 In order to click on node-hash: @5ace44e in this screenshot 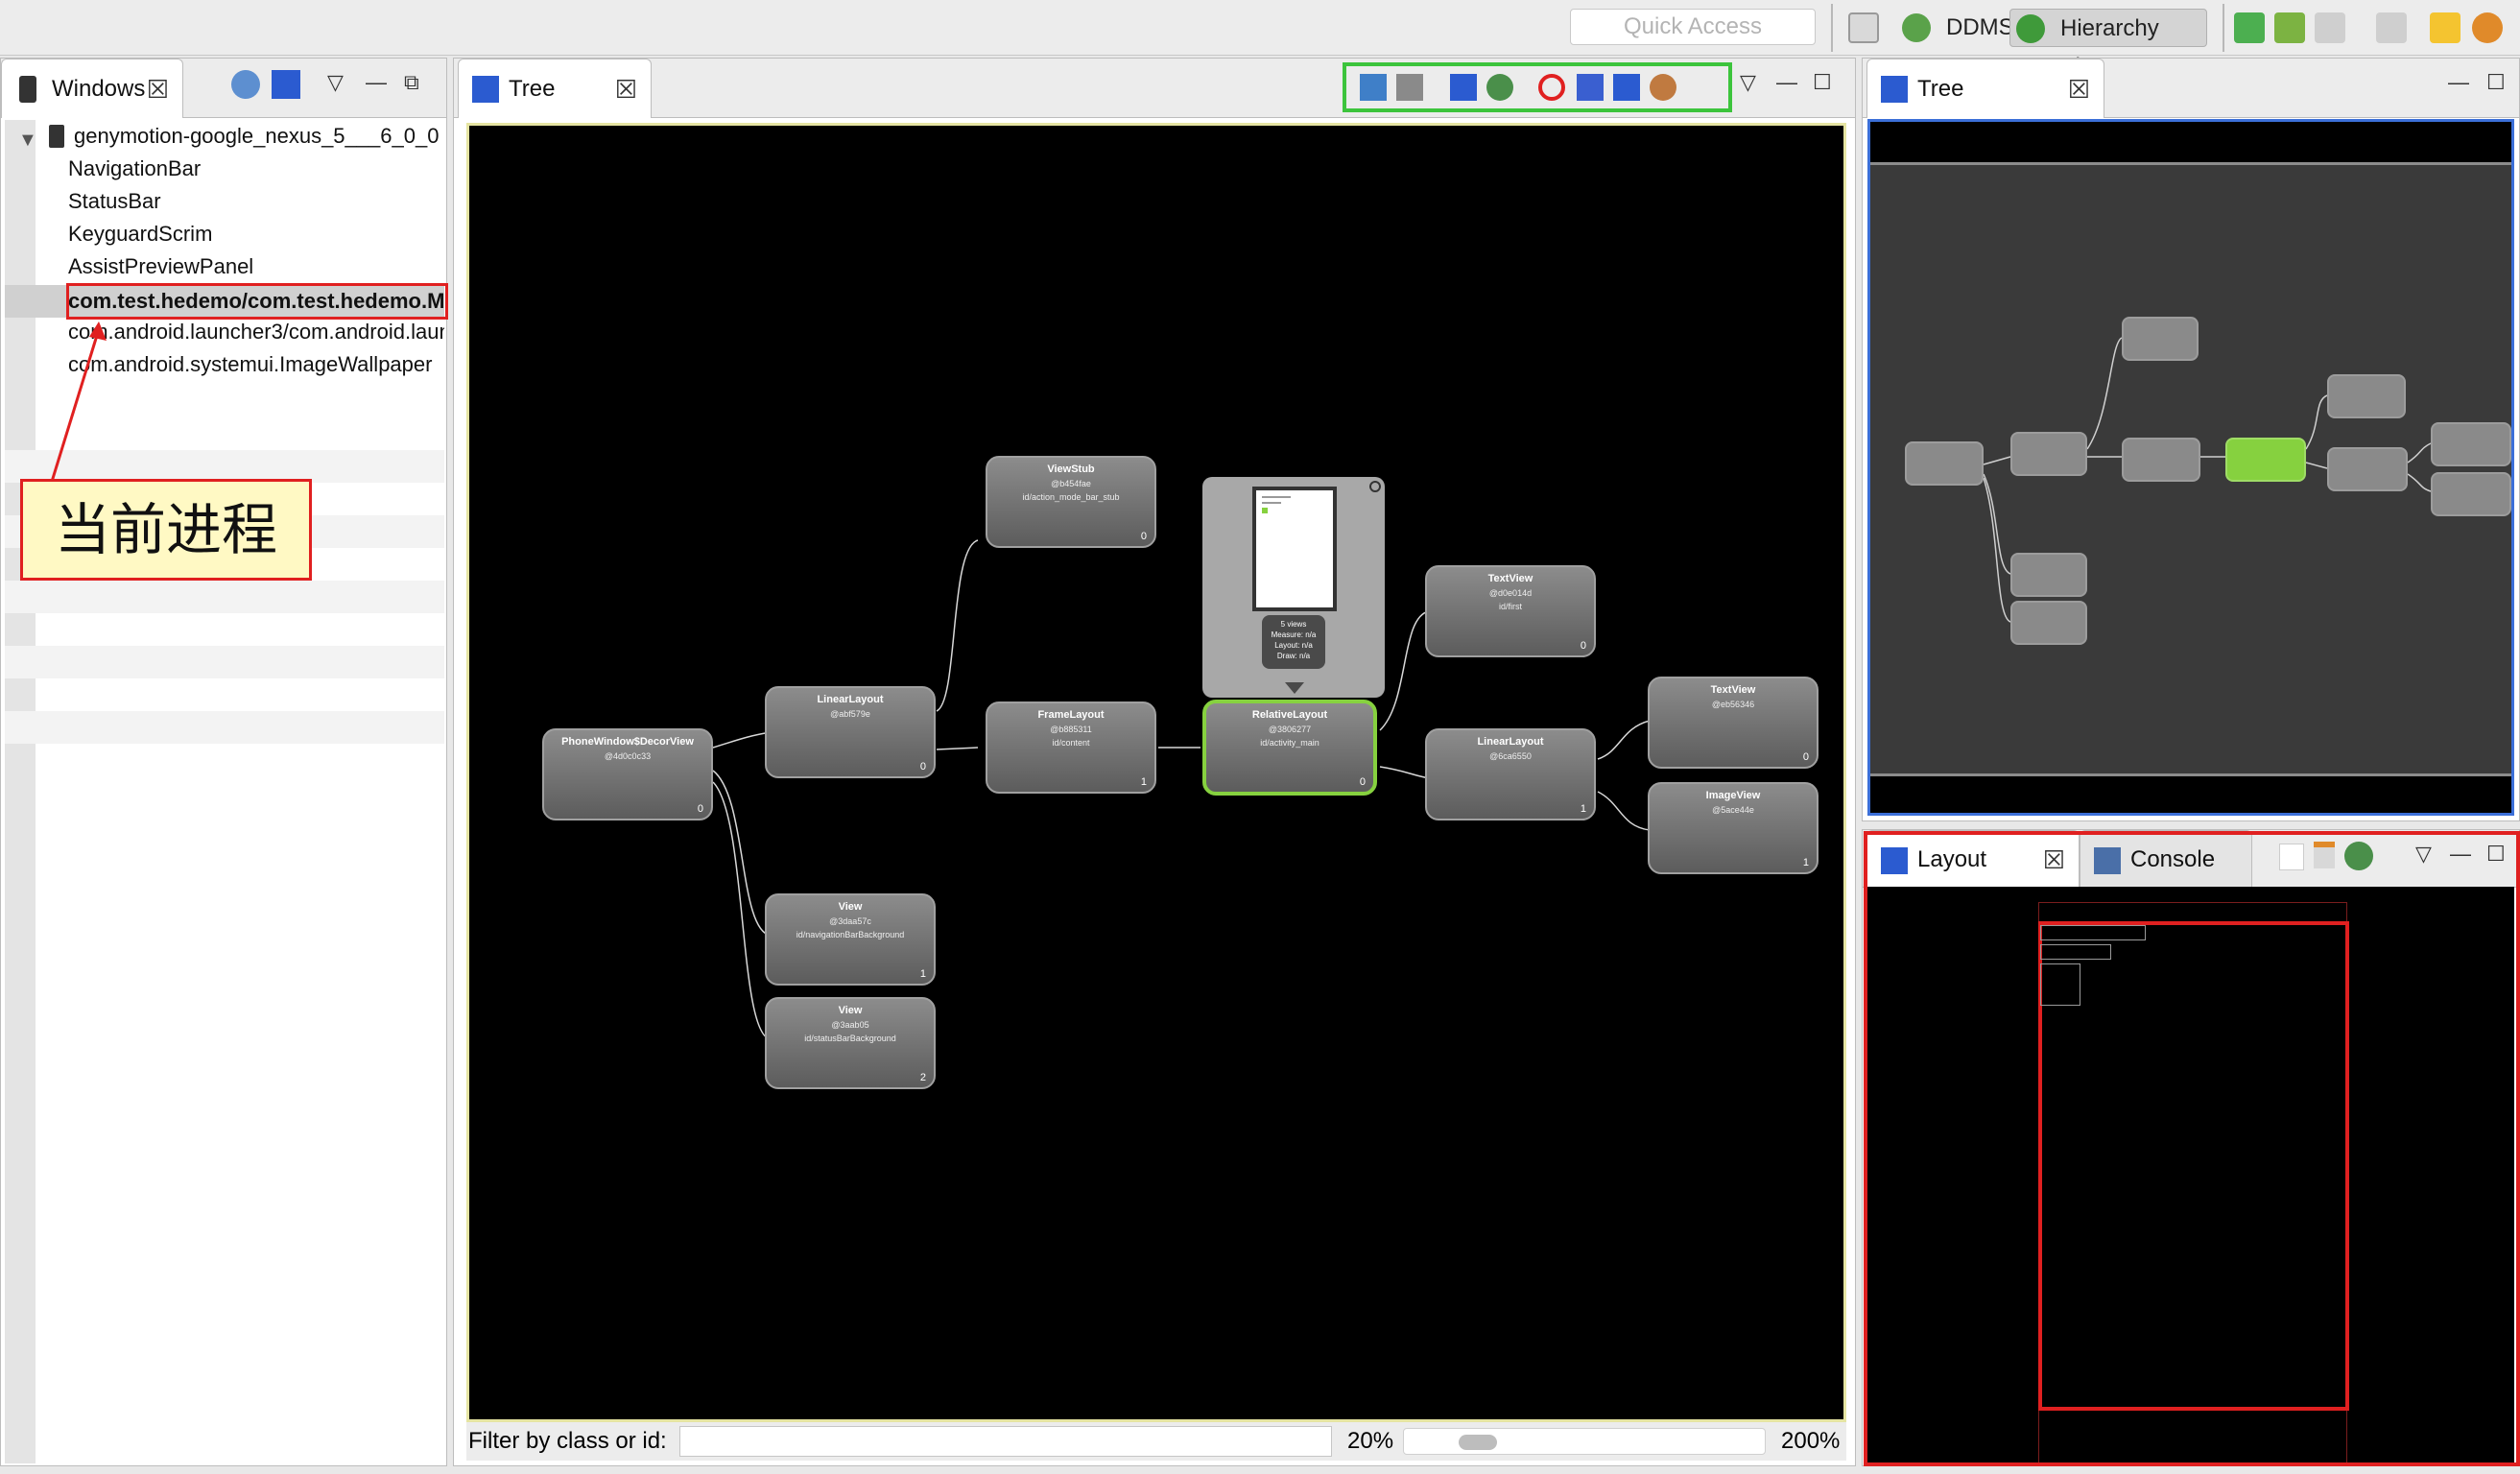, I will do `click(1733, 810)`.